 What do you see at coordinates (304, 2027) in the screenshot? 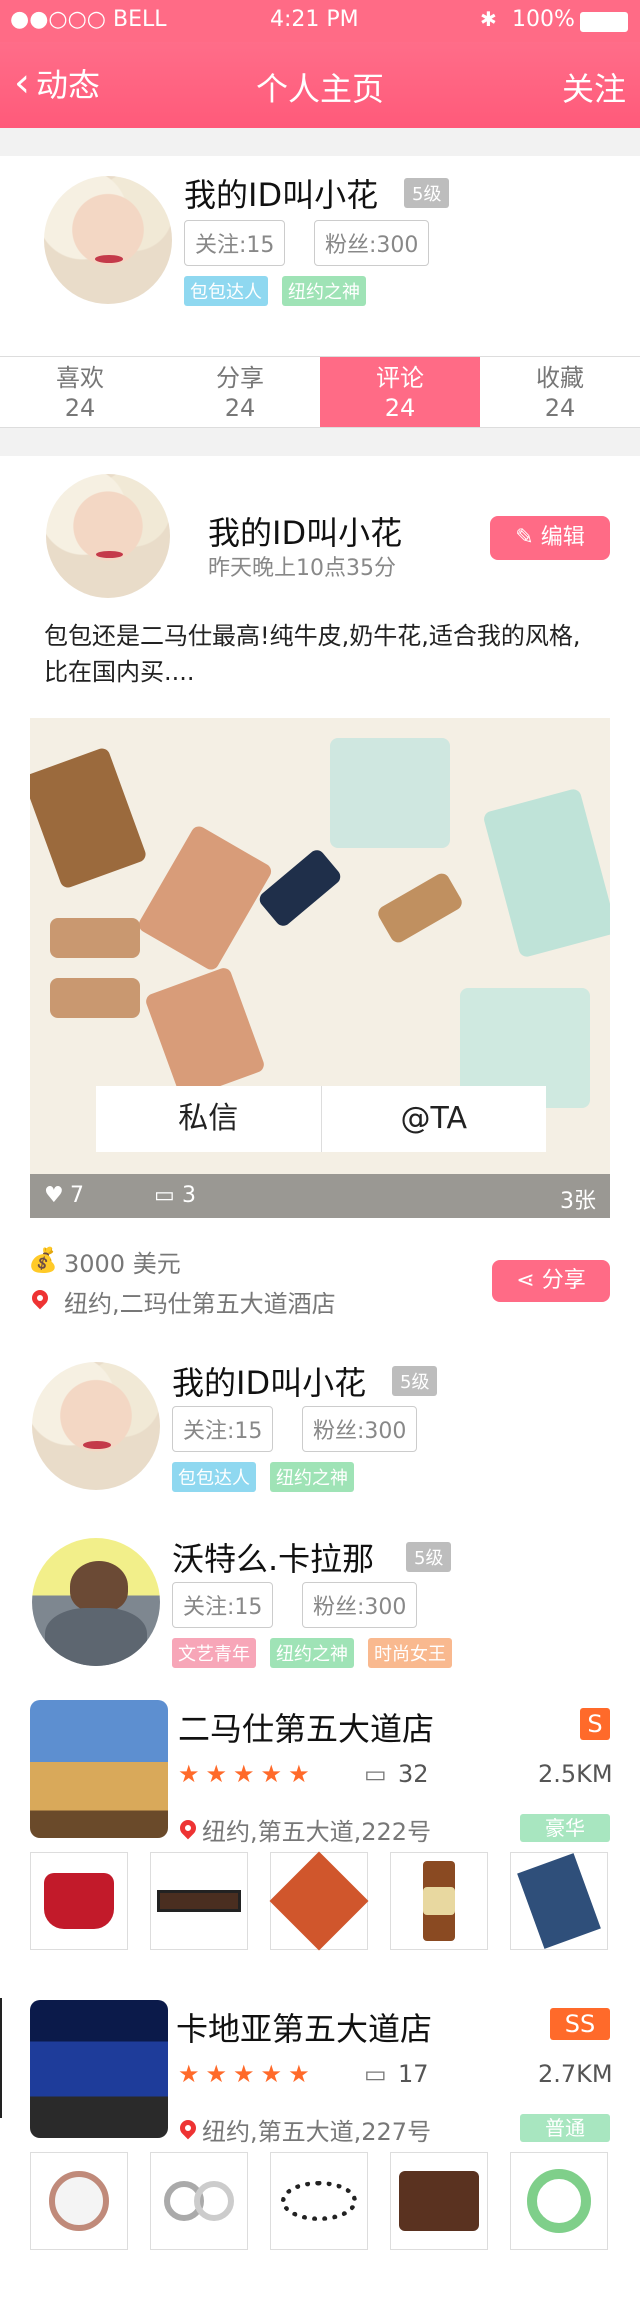
I see `store-name: 卡地亚第五大道店` at bounding box center [304, 2027].